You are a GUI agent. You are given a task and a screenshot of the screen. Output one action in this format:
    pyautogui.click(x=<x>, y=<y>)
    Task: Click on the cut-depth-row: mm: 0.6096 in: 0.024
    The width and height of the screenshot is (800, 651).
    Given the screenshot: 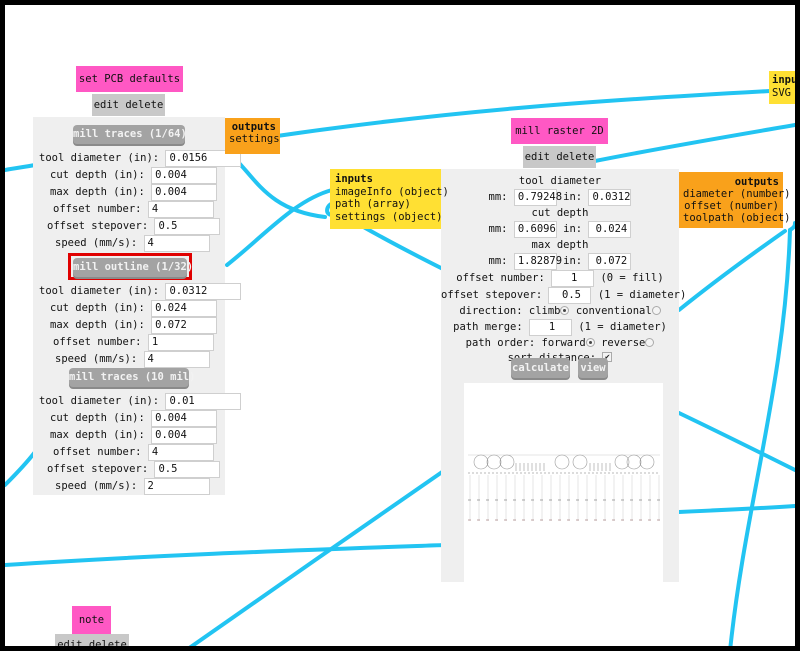 What is the action you would take?
    pyautogui.click(x=560, y=229)
    